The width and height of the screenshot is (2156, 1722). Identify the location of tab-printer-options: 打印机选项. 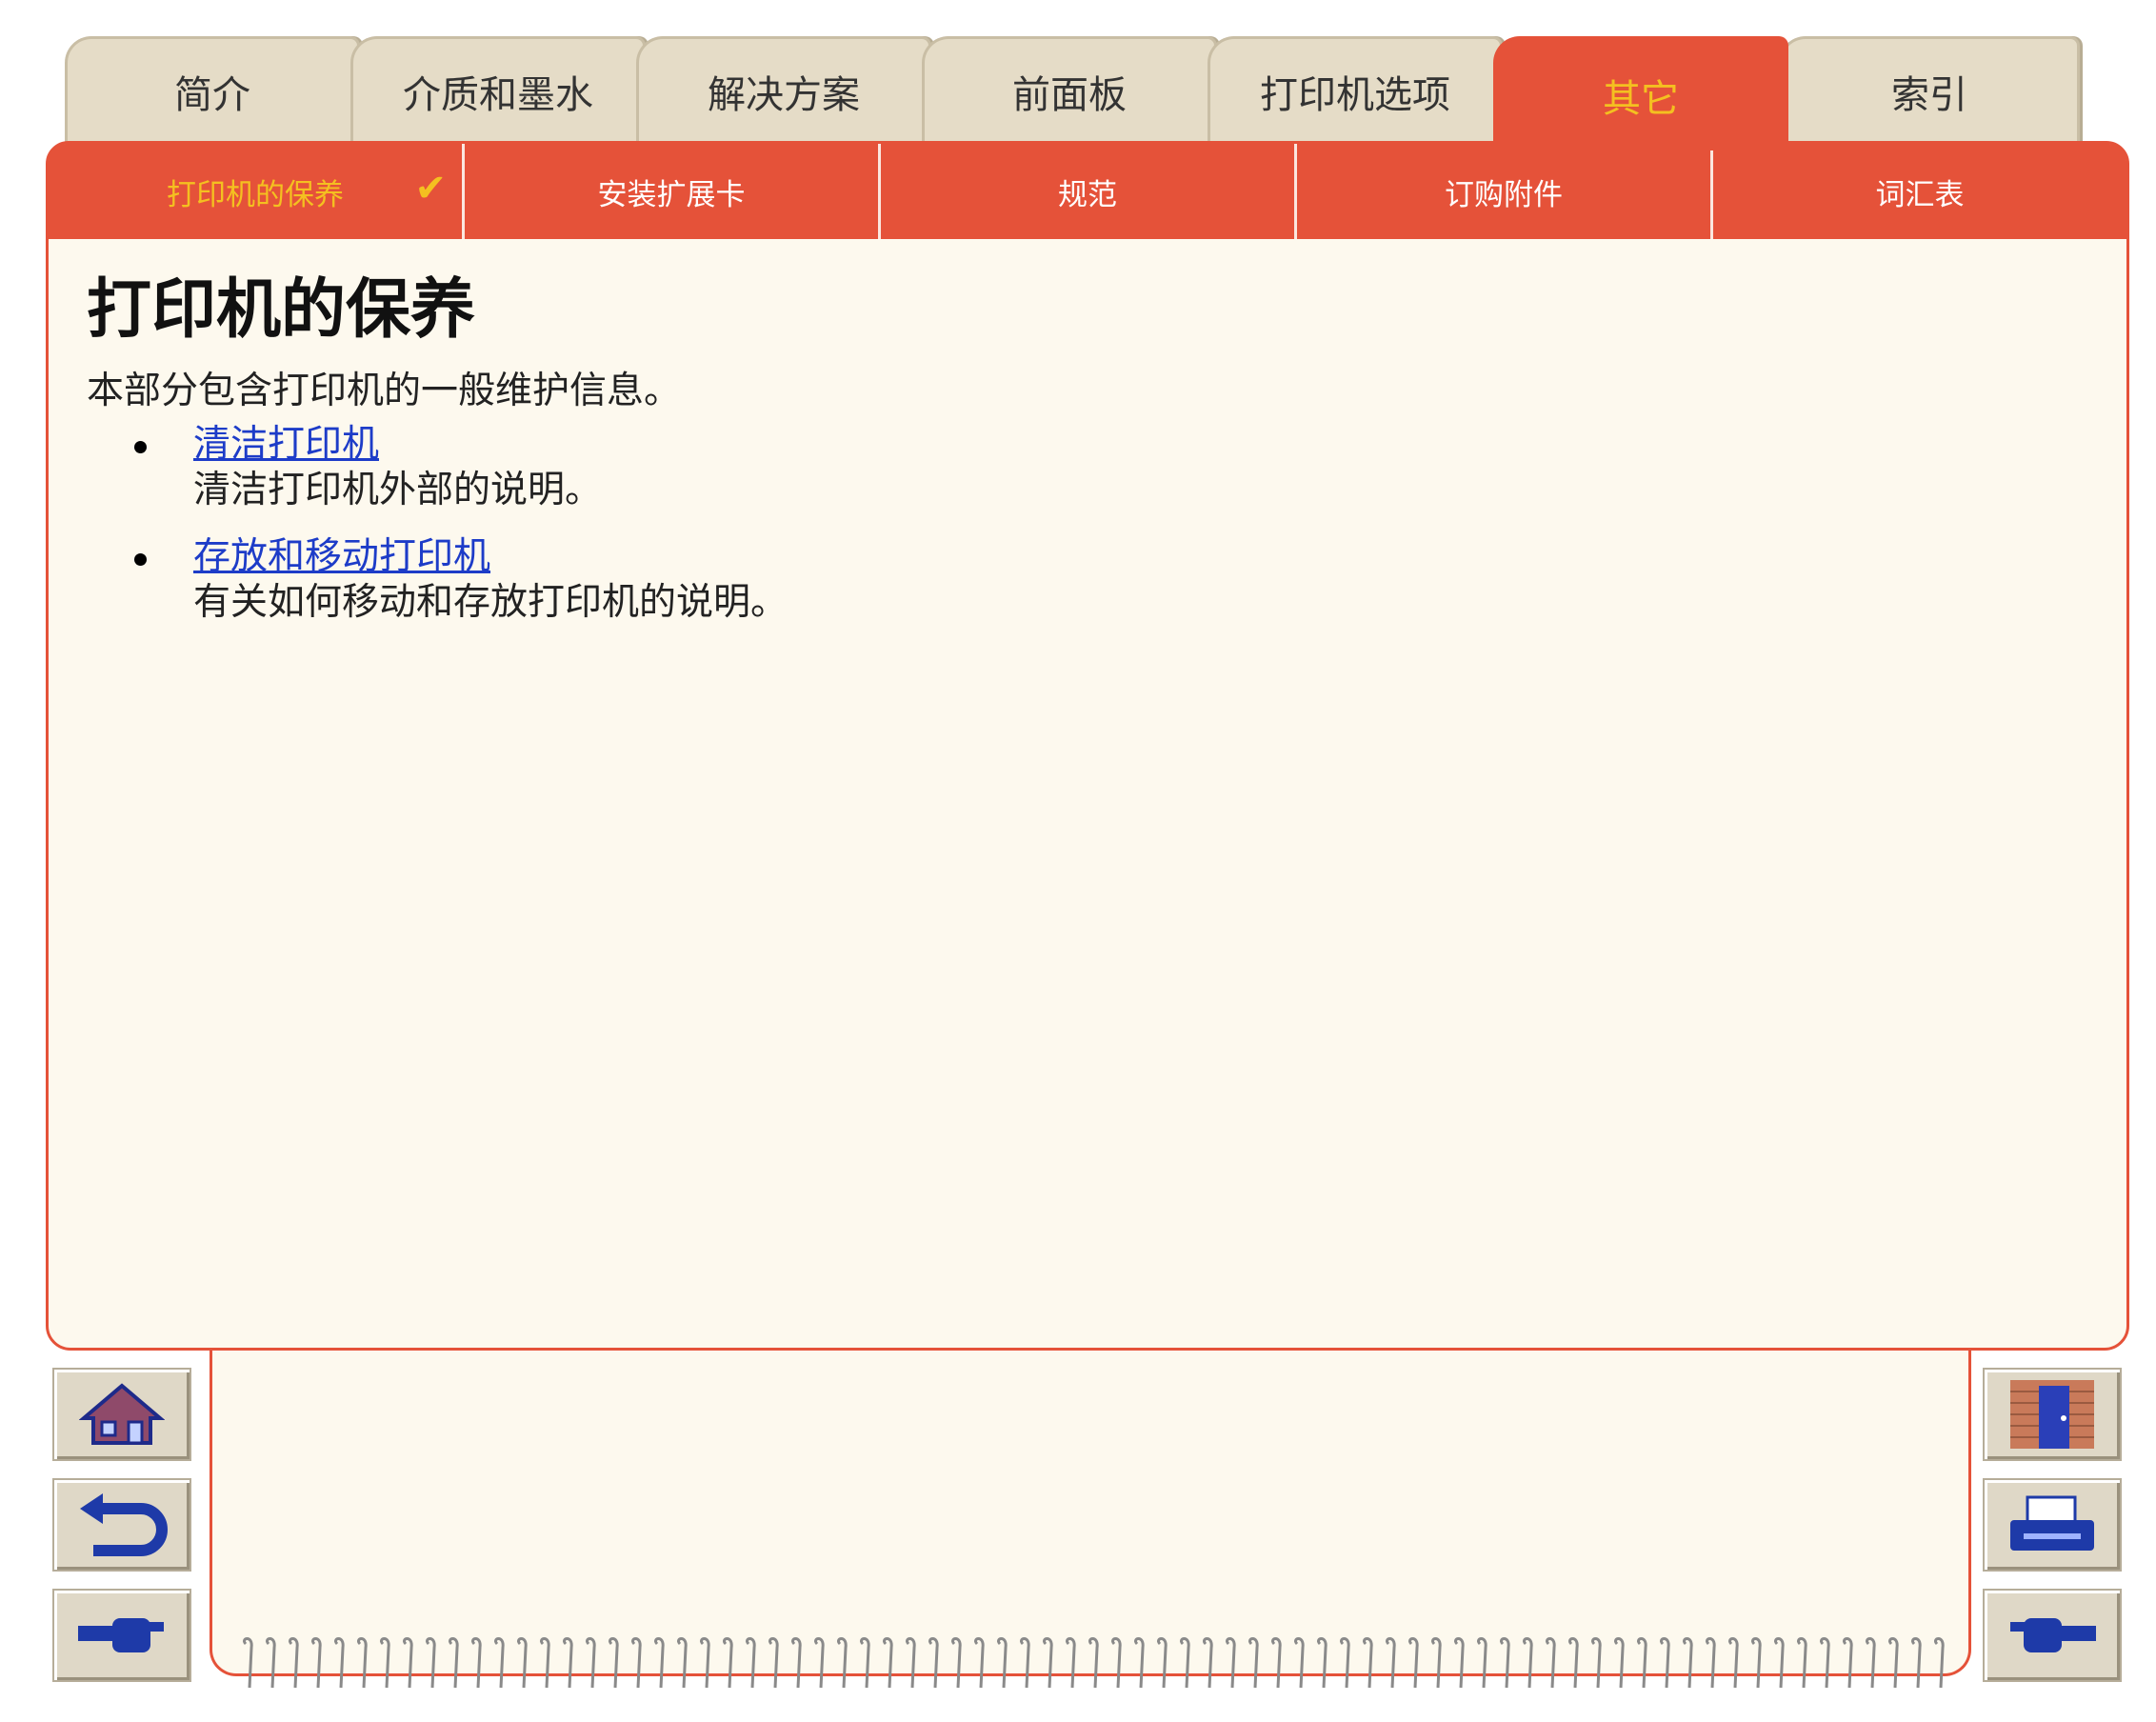
(1355, 89).